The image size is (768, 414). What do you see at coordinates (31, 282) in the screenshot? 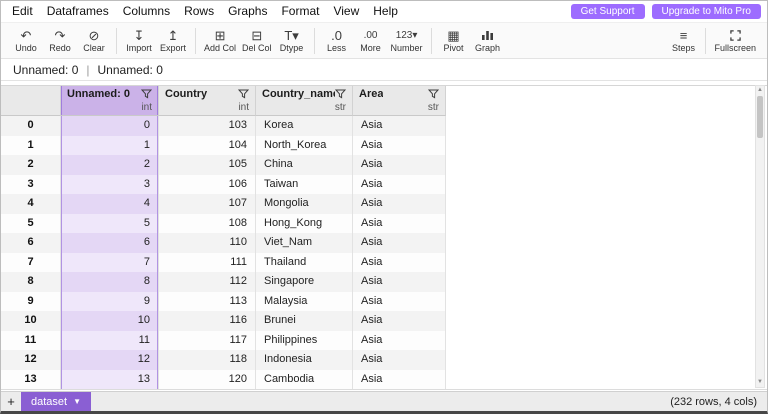
I see `row-index: 8` at bounding box center [31, 282].